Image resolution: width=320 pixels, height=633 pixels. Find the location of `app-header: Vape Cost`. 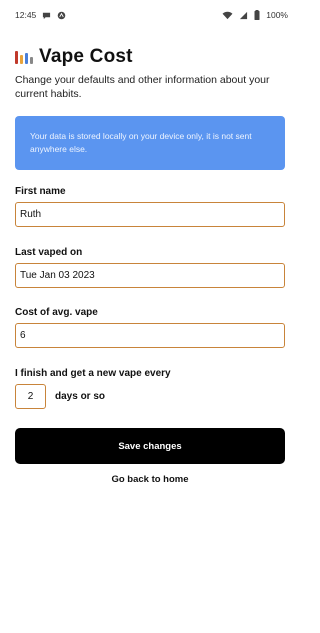

app-header: Vape Cost is located at coordinates (74, 57).